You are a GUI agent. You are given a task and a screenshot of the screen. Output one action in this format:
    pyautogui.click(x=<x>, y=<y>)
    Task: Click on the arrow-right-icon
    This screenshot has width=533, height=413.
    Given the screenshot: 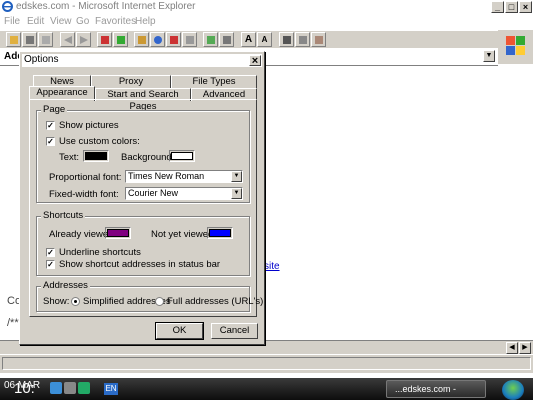 What is the action you would take?
    pyautogui.click(x=84, y=40)
    